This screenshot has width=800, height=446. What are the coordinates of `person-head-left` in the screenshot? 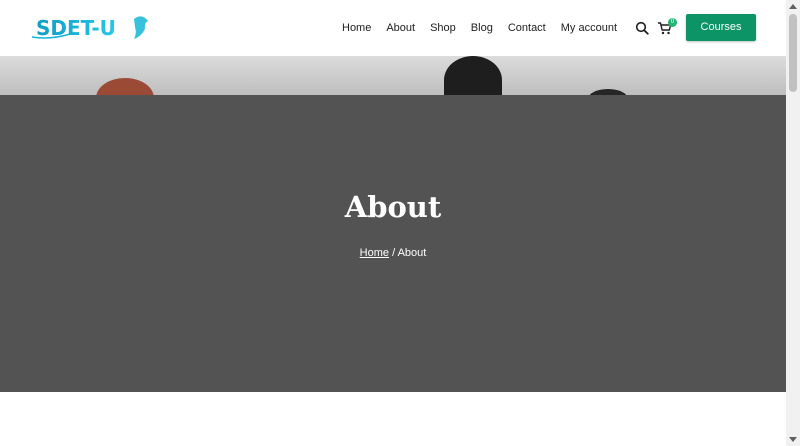 It's located at (125, 87).